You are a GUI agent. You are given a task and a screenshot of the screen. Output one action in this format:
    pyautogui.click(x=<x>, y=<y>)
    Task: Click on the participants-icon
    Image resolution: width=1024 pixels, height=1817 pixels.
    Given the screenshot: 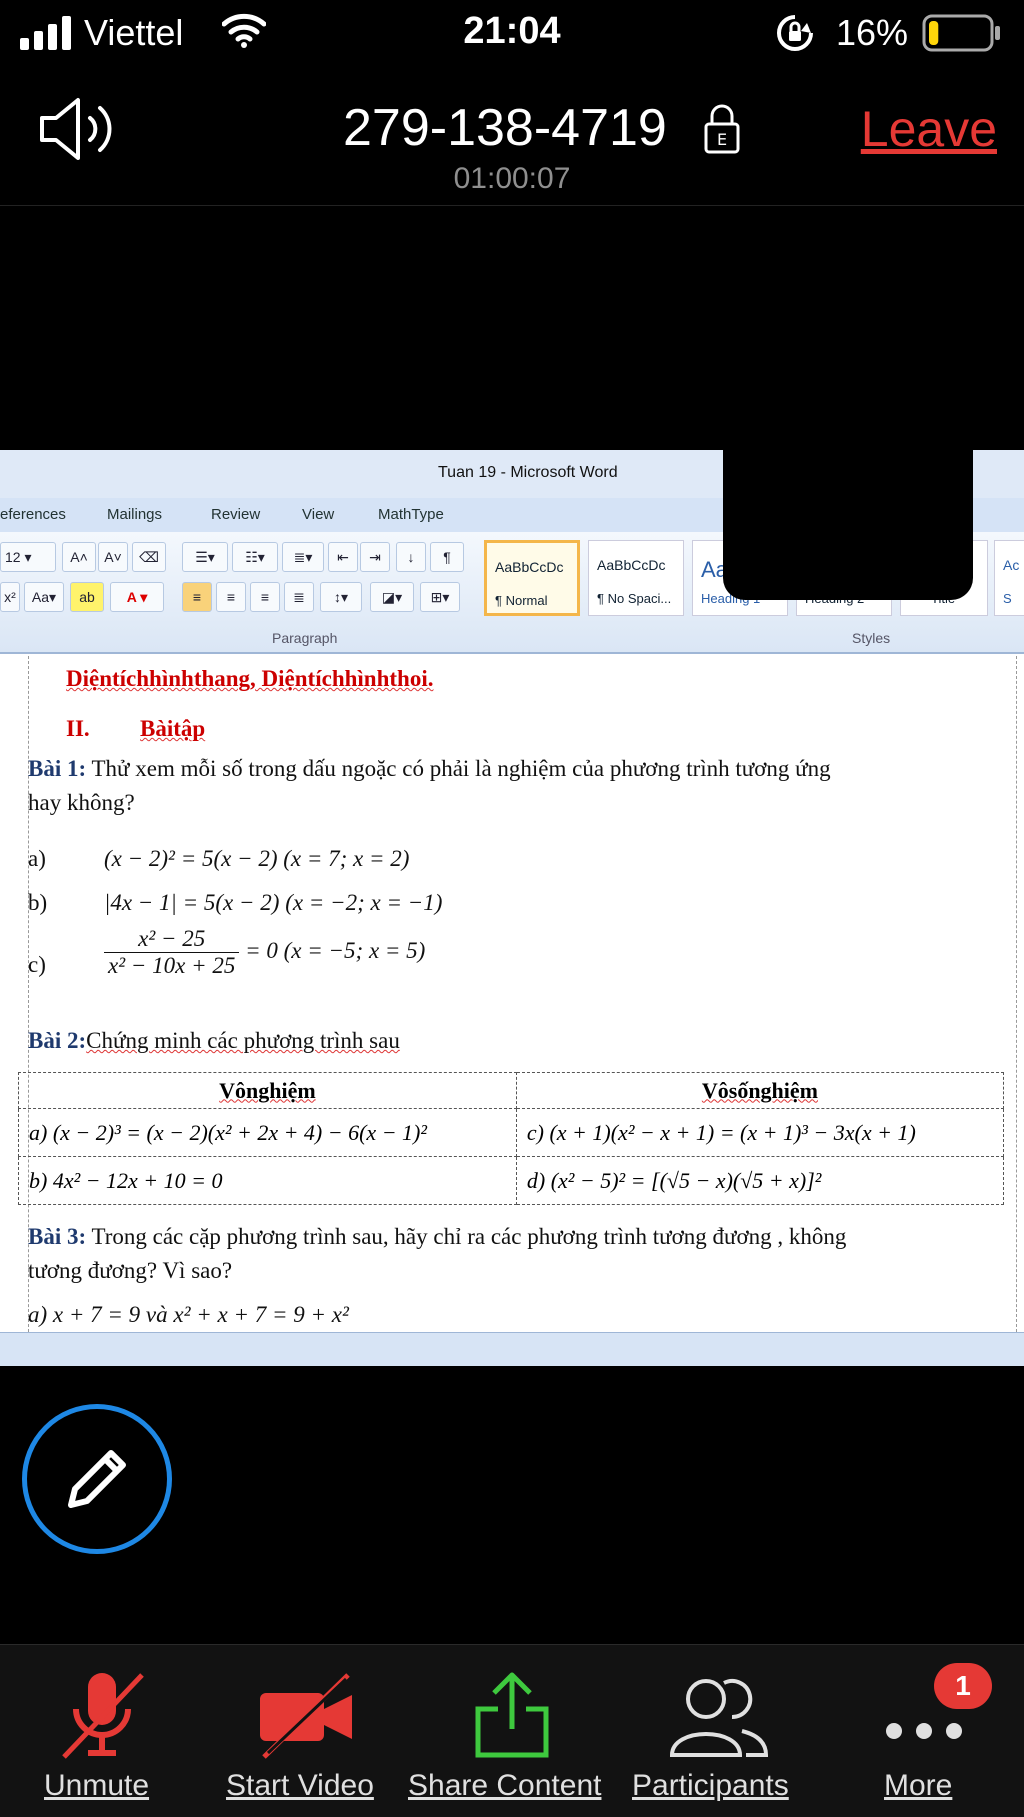 What is the action you would take?
    pyautogui.click(x=719, y=1718)
    